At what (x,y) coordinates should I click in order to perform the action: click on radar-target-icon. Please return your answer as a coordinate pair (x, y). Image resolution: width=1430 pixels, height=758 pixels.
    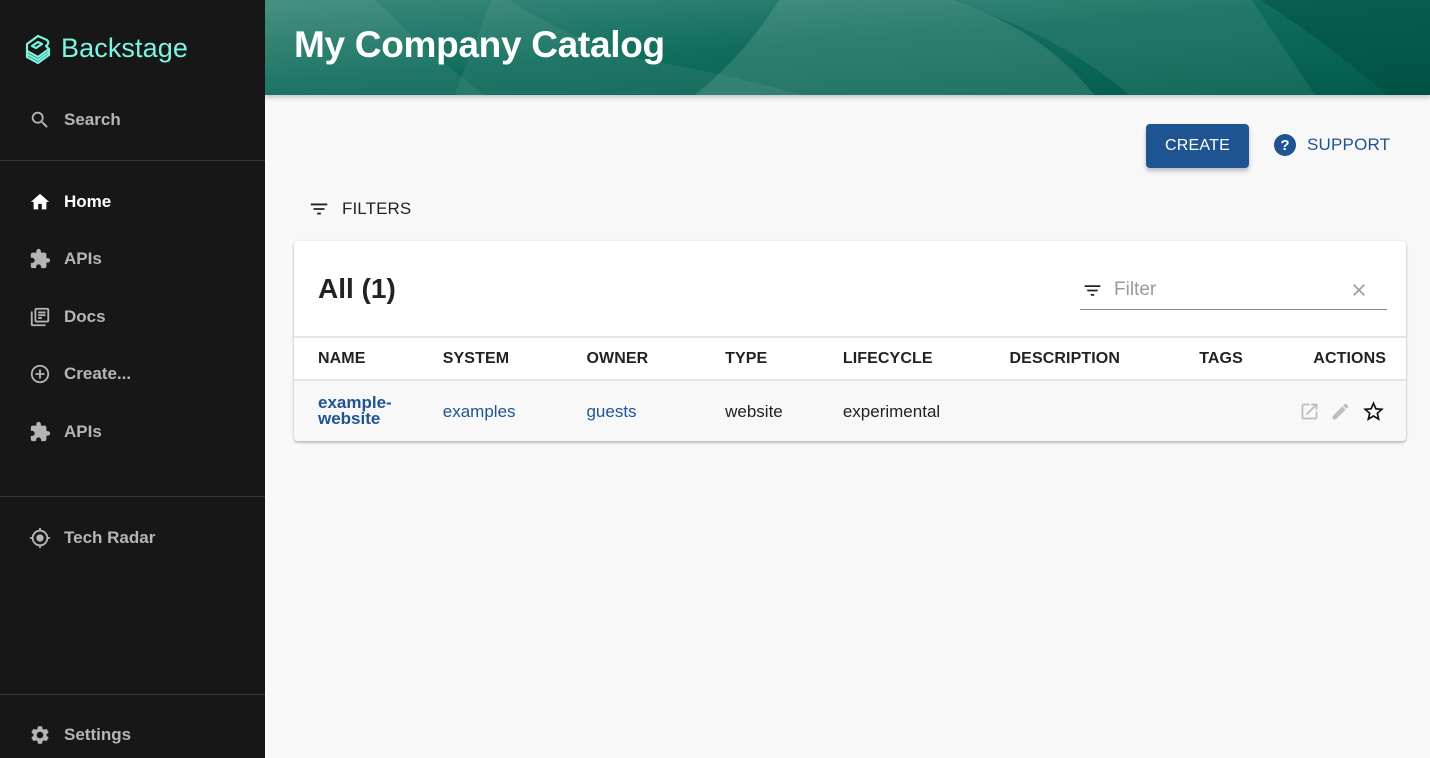
    Looking at the image, I should click on (40, 538).